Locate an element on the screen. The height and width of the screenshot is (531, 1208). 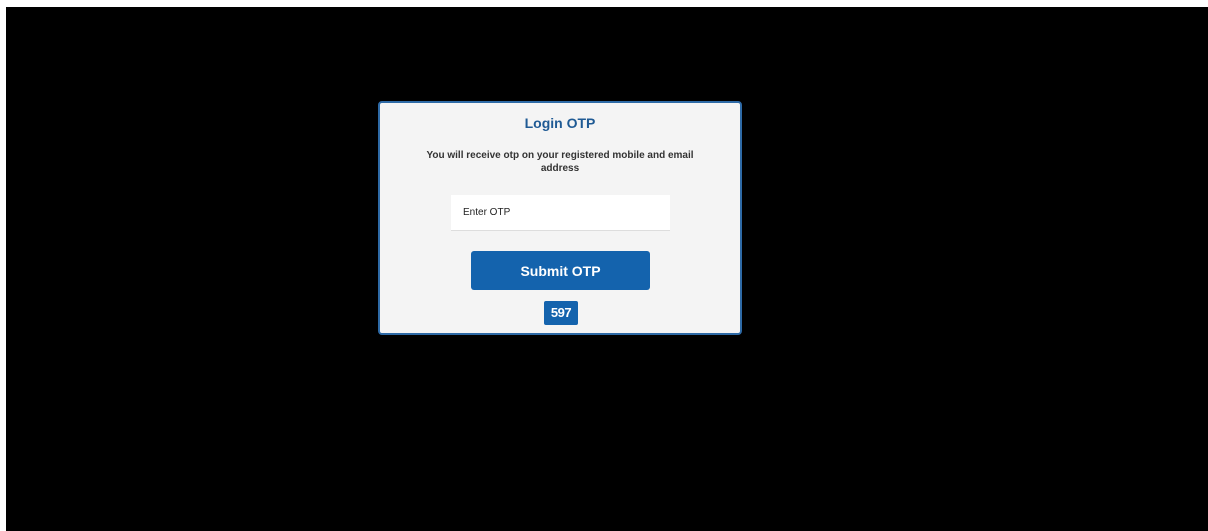
submit-otp-button: Submit OTP is located at coordinates (560, 270).